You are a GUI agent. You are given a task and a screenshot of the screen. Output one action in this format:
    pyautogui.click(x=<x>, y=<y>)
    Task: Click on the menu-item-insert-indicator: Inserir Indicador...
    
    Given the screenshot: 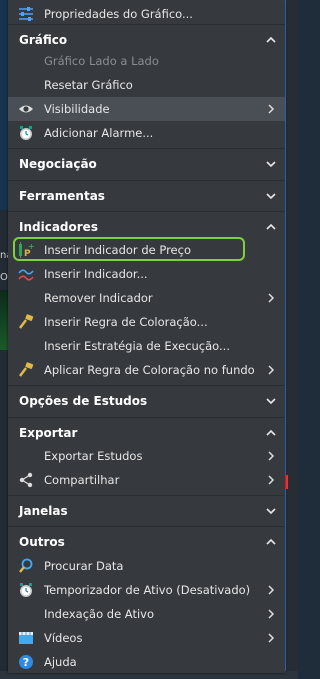 What is the action you would take?
    pyautogui.click(x=146, y=274)
    